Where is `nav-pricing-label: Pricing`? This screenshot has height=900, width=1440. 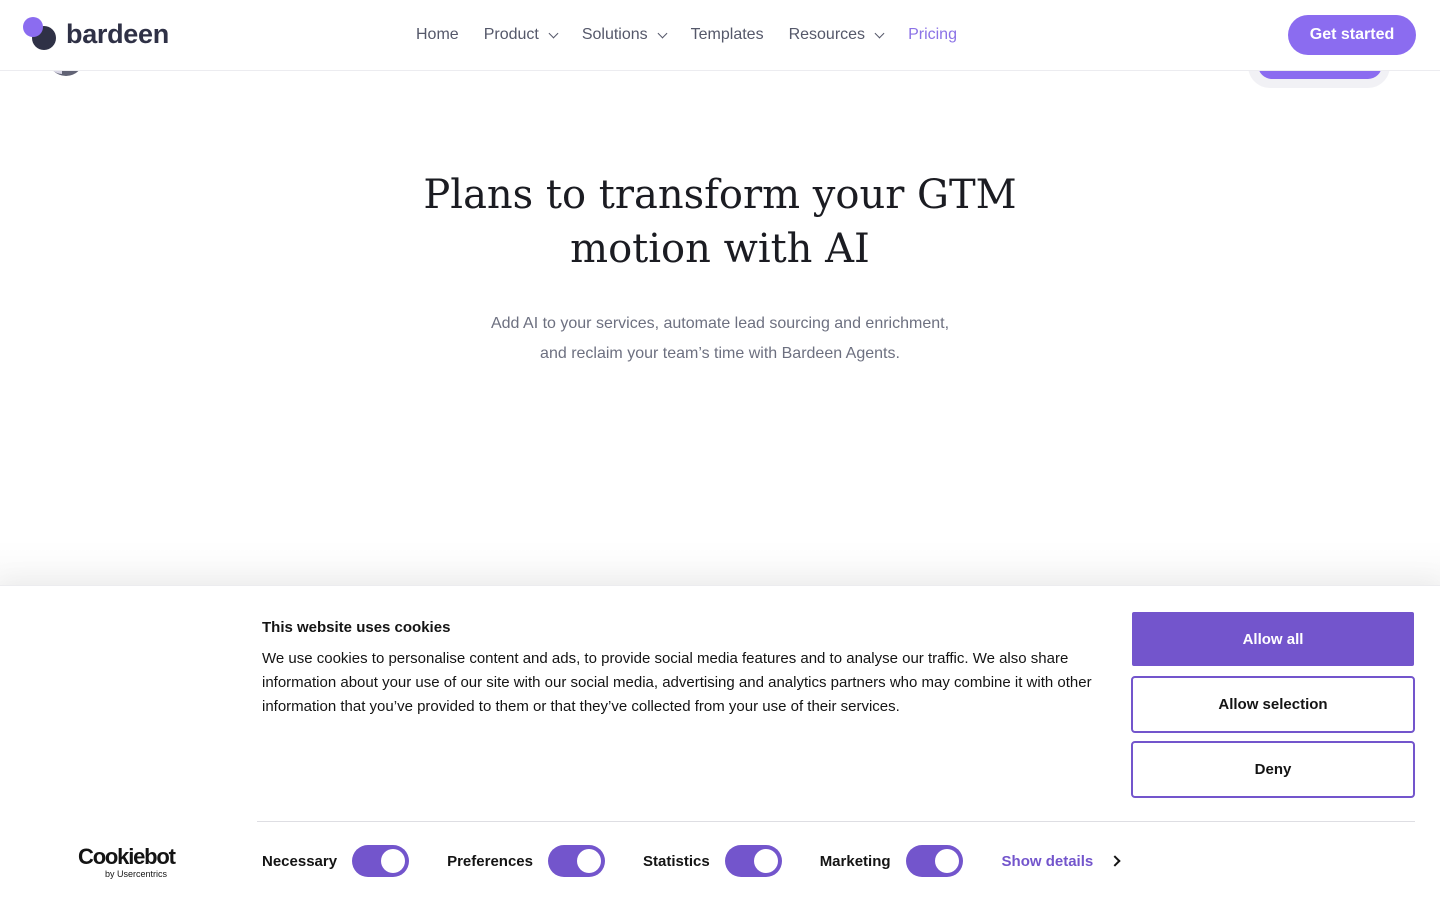 nav-pricing-label: Pricing is located at coordinates (932, 34).